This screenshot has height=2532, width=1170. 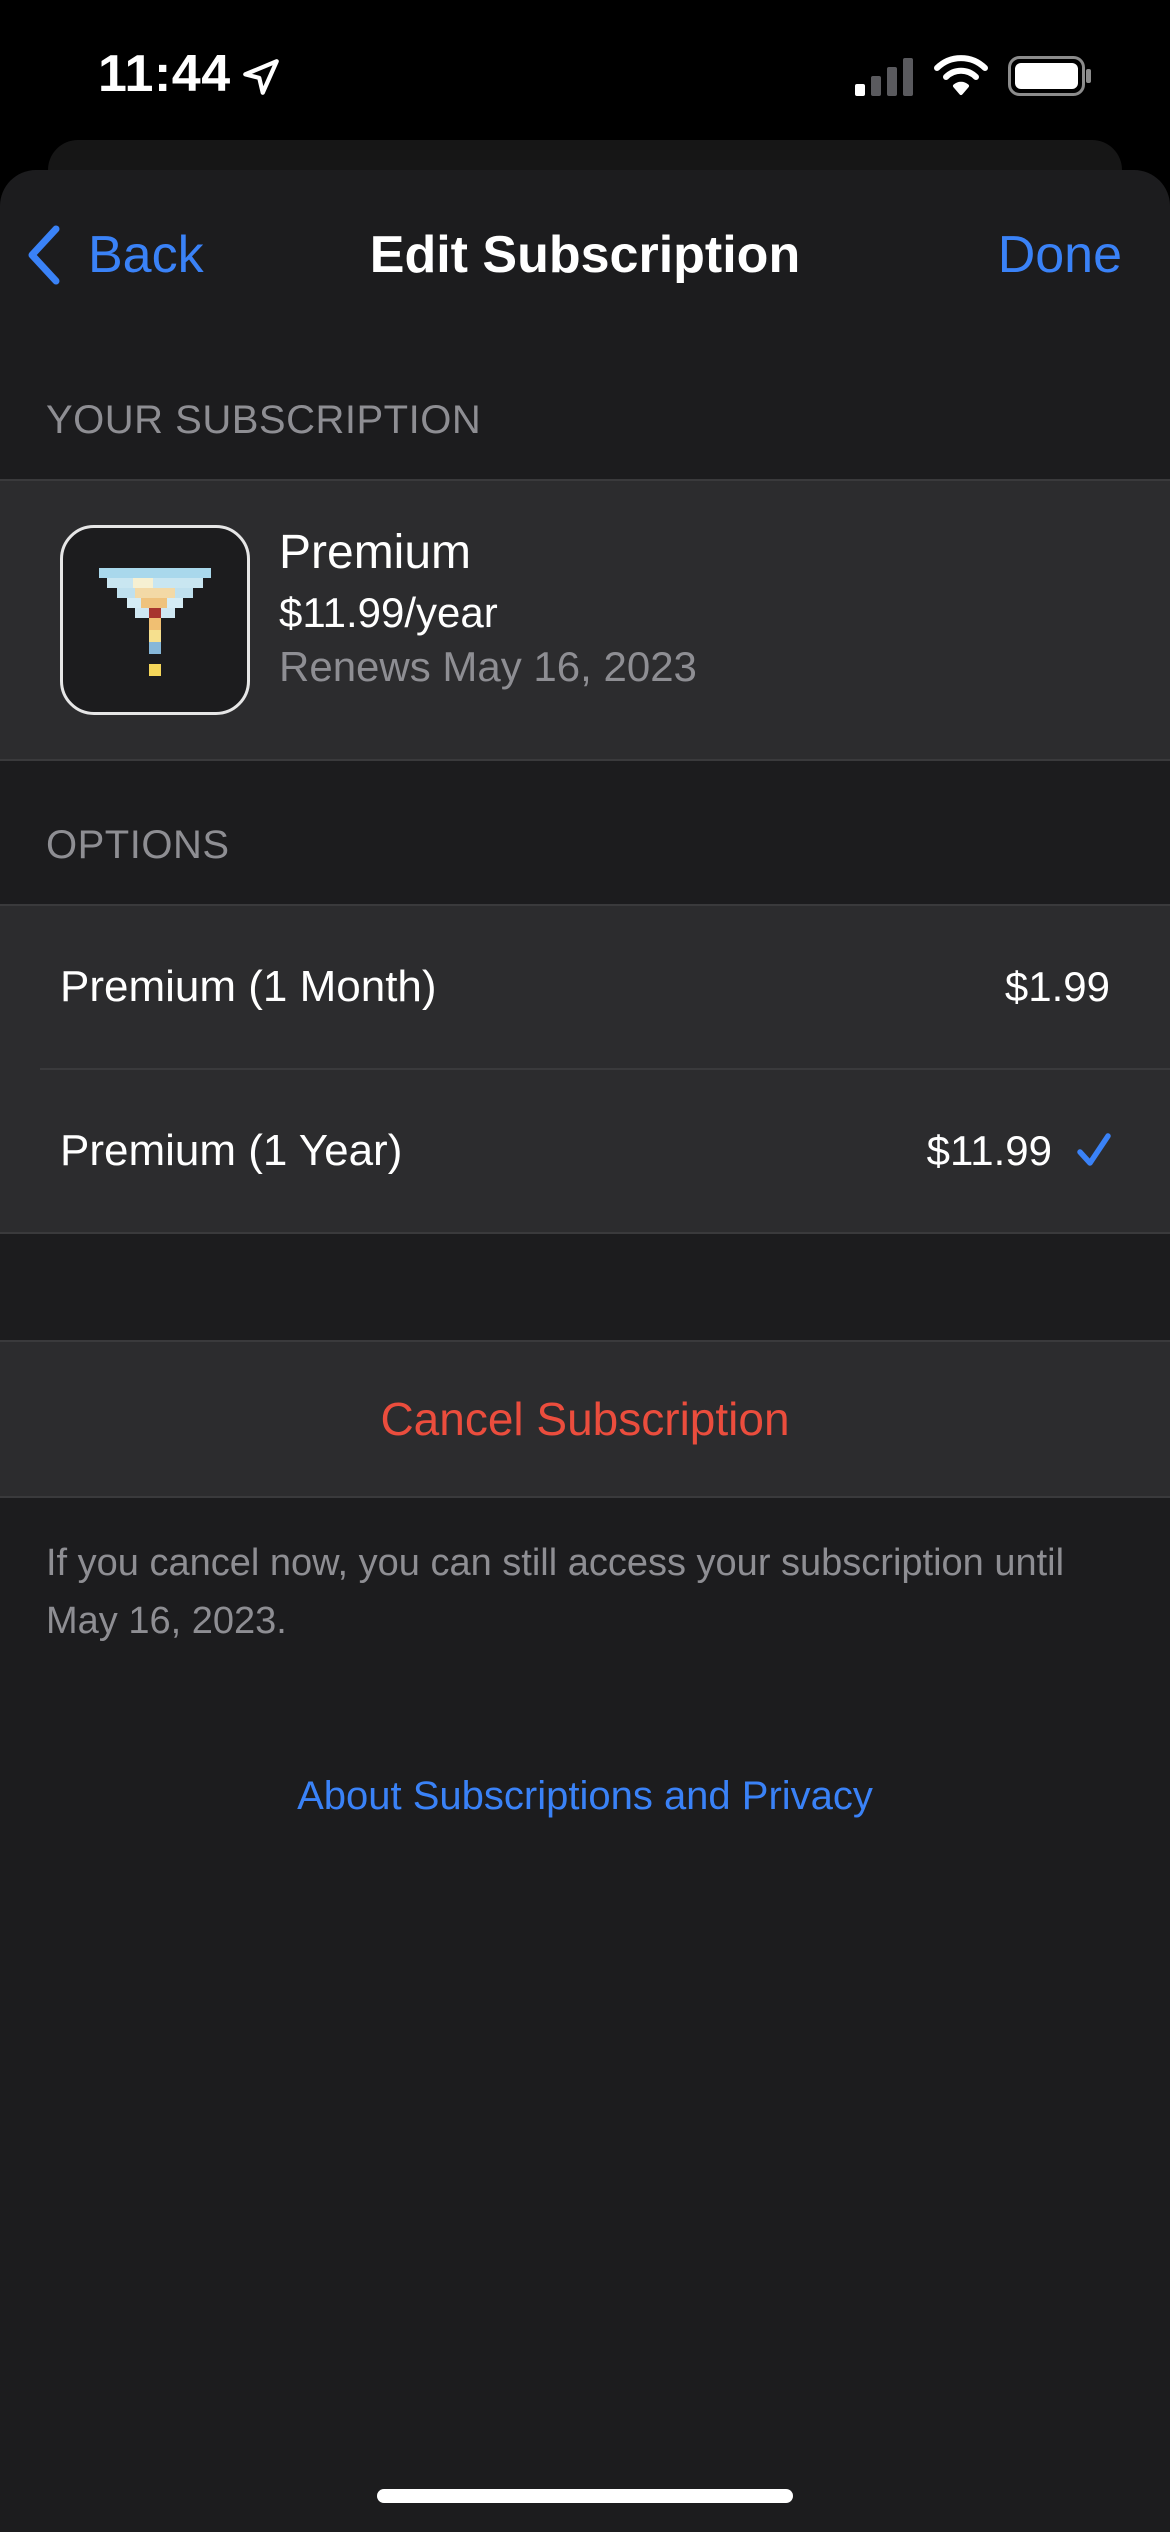 I want to click on subscription-price: $11.99/year, so click(x=388, y=612).